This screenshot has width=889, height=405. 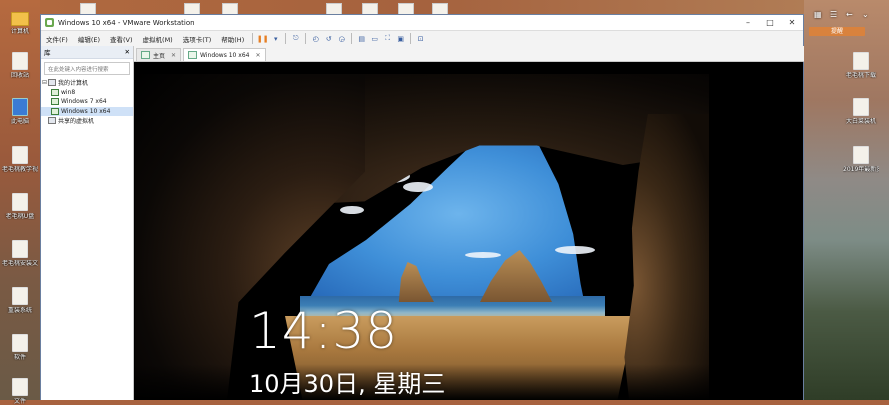 I want to click on window-title: Windows 10 x64 - VMware Workstation, so click(x=126, y=22).